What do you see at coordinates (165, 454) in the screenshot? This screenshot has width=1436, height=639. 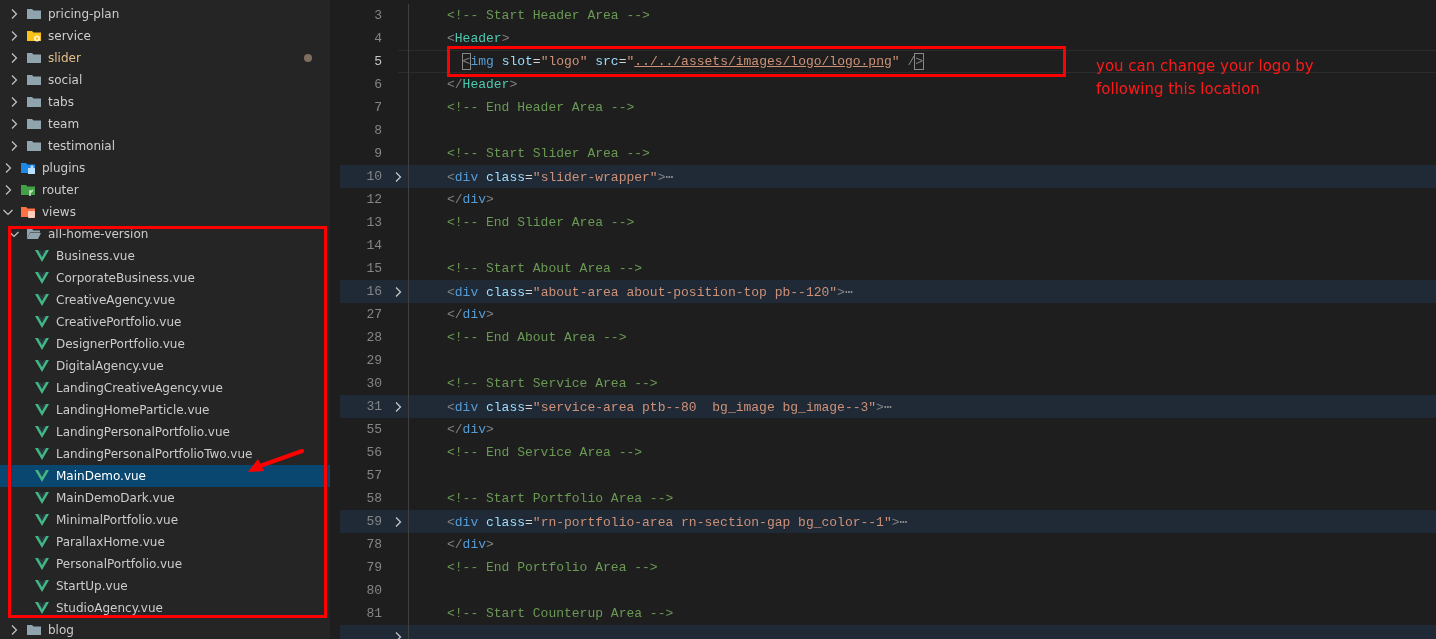 I see `tree-item: LandingPersonalPortfolioTwo.vue` at bounding box center [165, 454].